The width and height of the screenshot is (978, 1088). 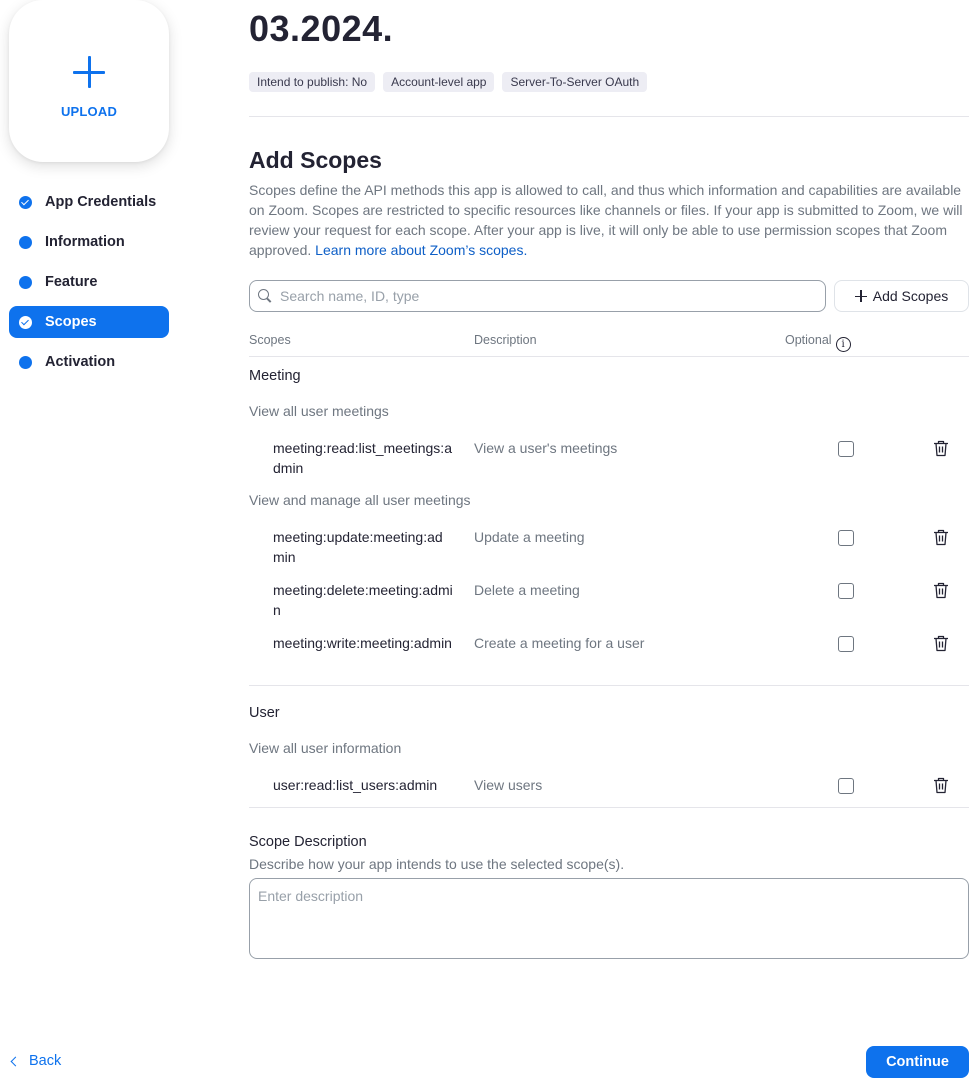 I want to click on scope-description-input, so click(x=609, y=918).